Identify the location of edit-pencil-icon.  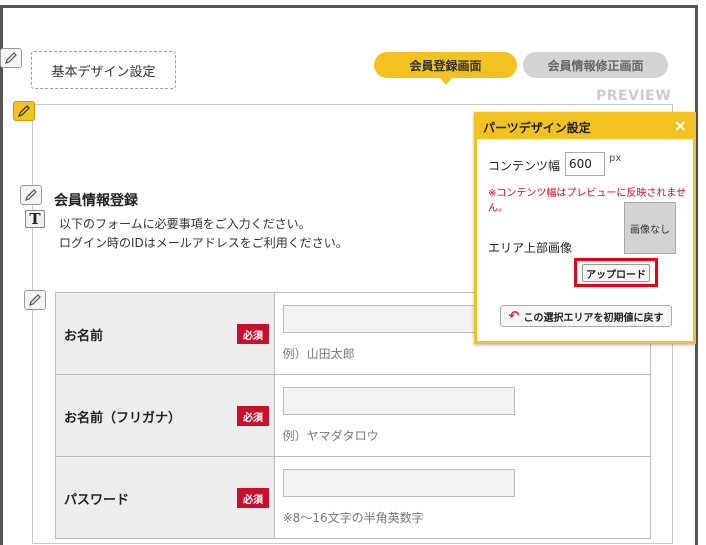
(11, 58).